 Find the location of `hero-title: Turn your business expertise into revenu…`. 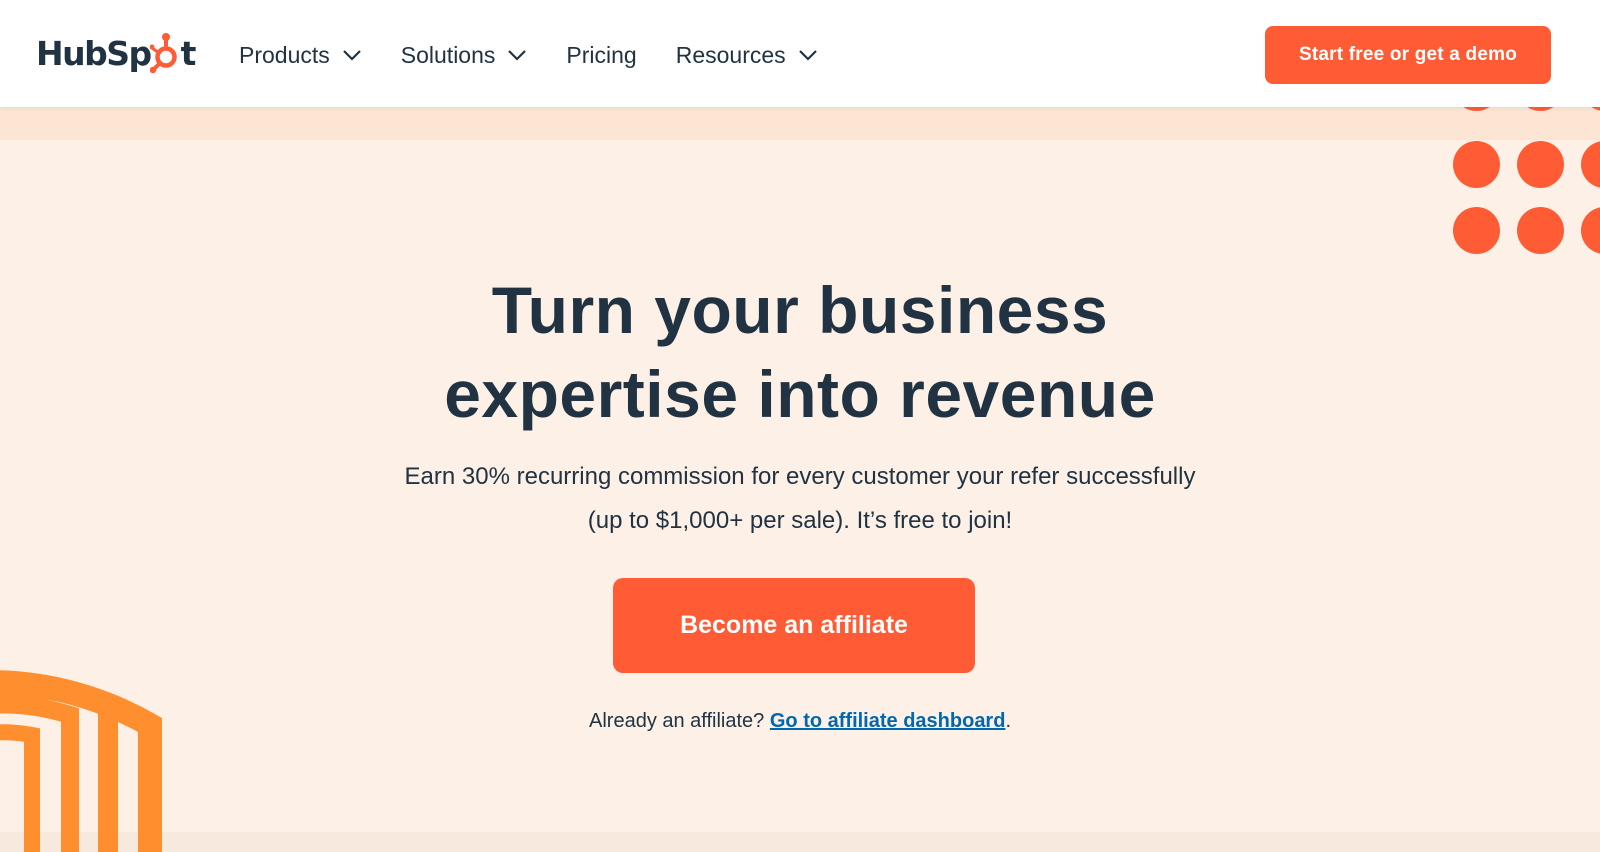

hero-title: Turn your business expertise into revenu… is located at coordinates (800, 352).